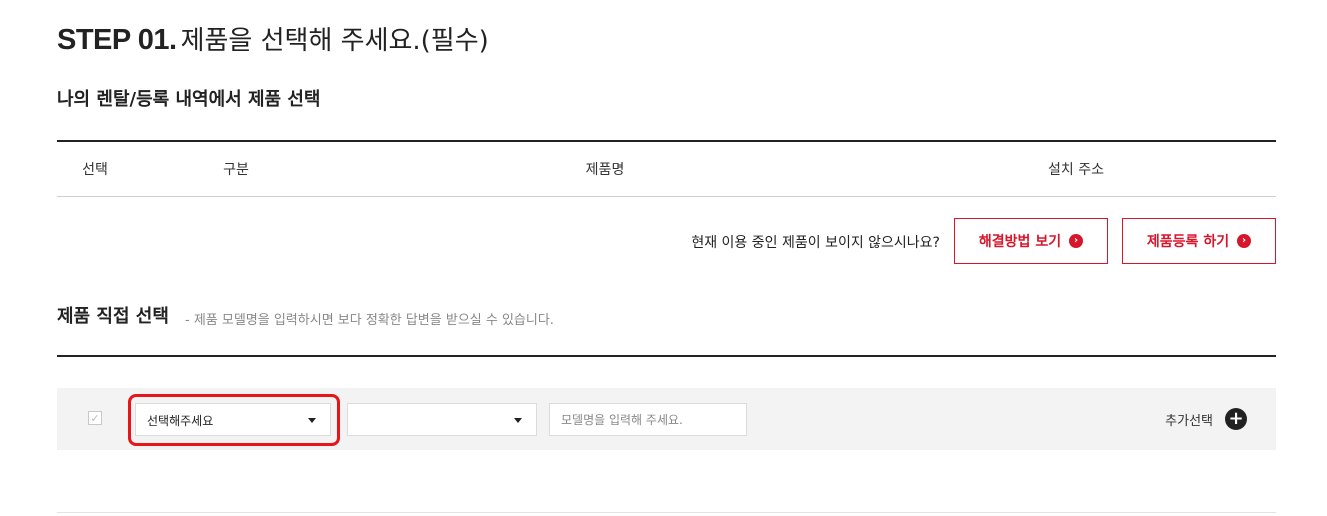  Describe the element at coordinates (605, 170) in the screenshot. I see `column-header-product-name: 제품명` at that location.